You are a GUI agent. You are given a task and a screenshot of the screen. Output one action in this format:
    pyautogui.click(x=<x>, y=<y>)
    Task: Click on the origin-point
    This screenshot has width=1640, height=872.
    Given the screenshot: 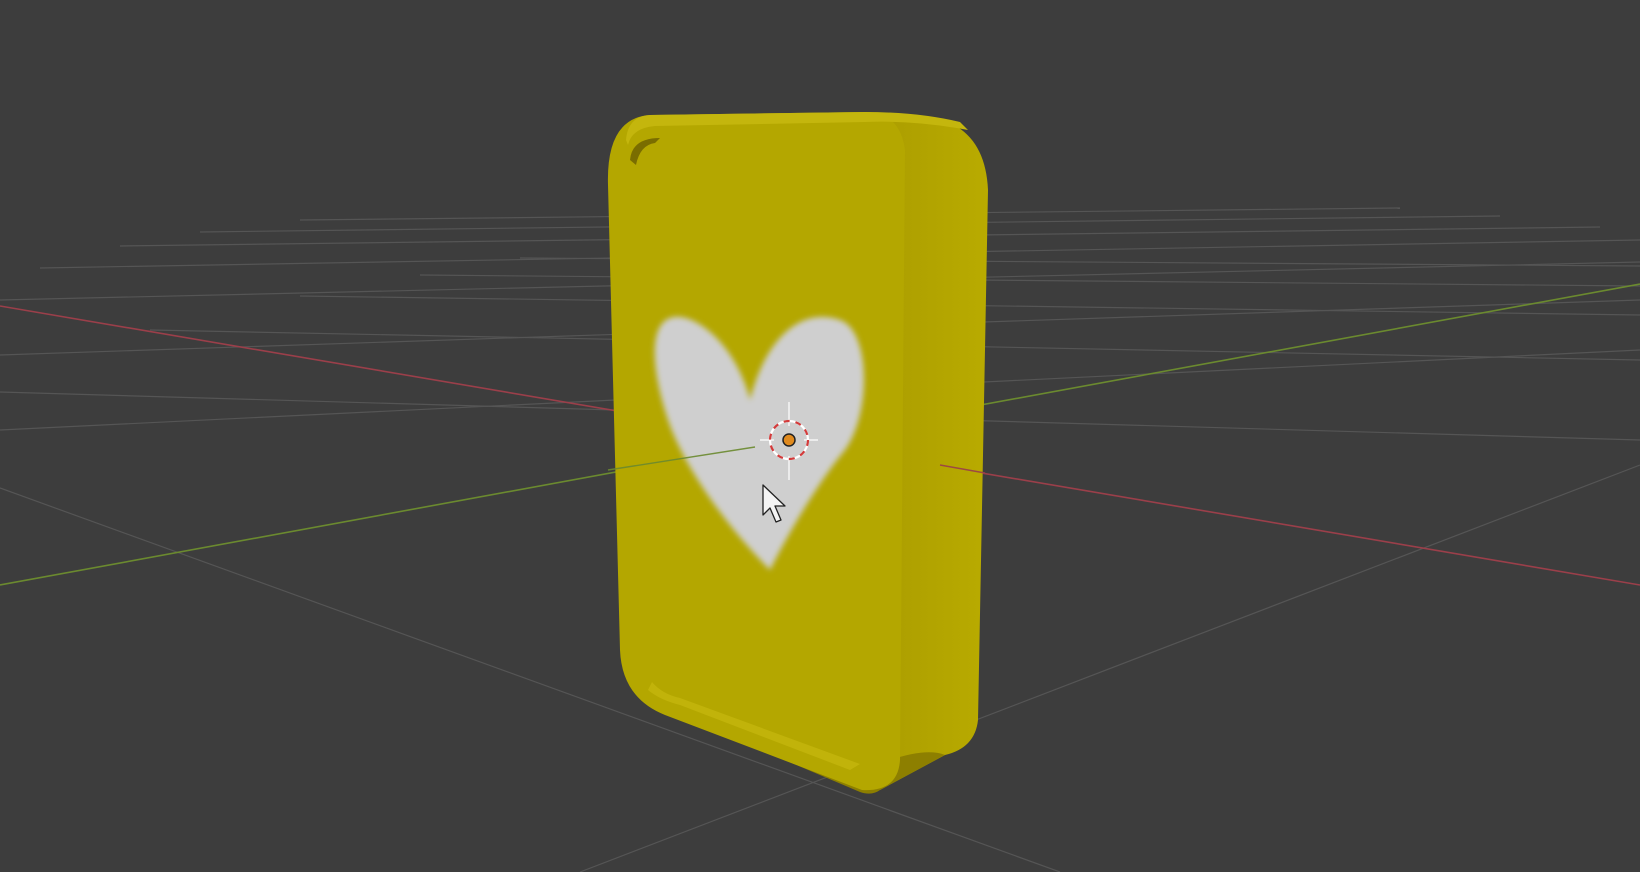 What is the action you would take?
    pyautogui.click(x=789, y=440)
    